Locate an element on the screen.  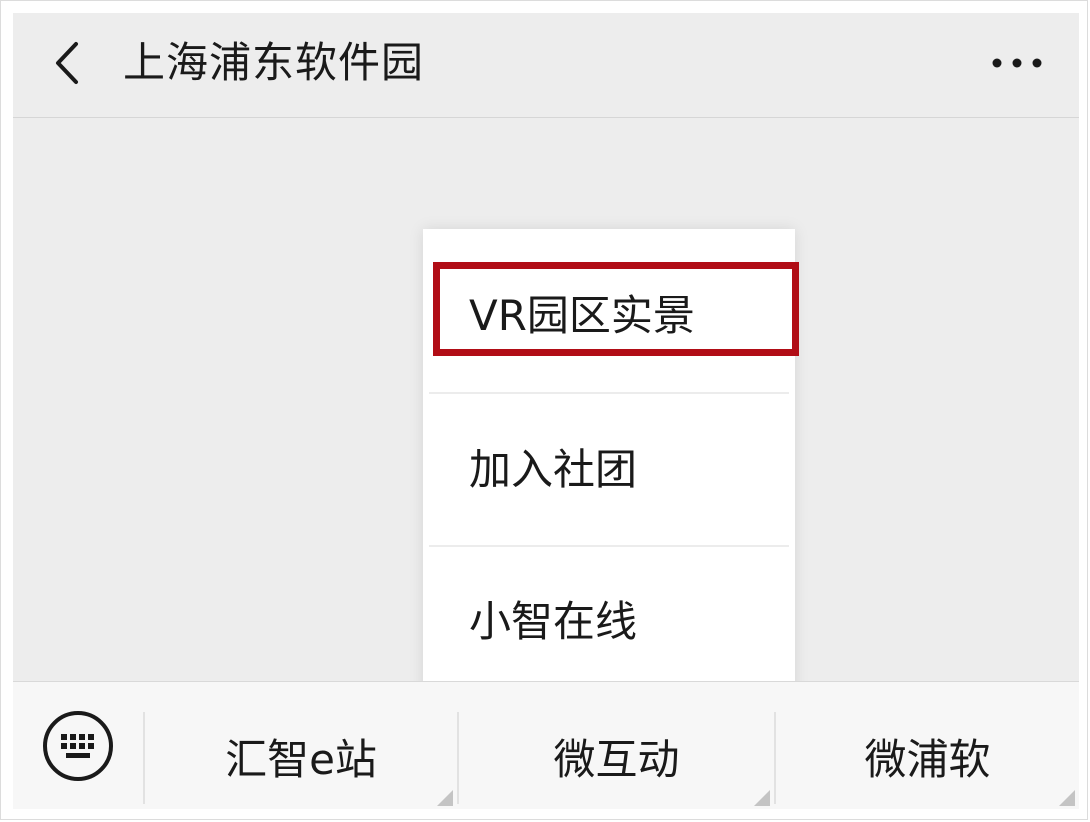
keyboard-toggle-button is located at coordinates (78, 745).